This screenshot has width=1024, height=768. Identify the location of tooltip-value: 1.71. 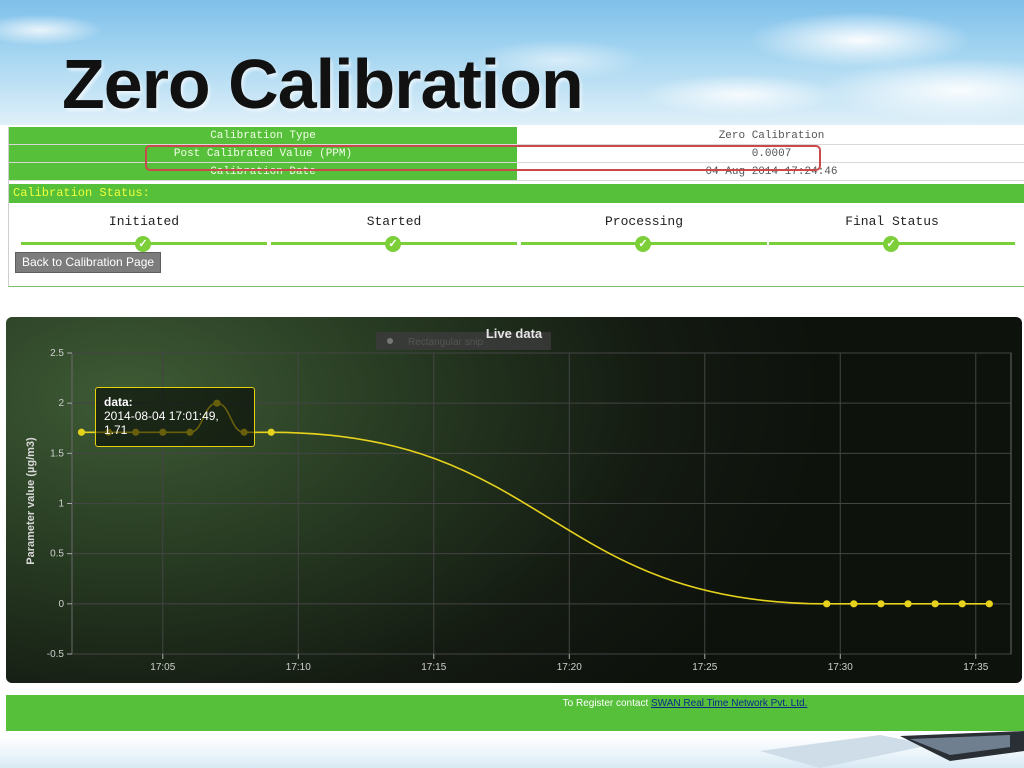
(116, 430).